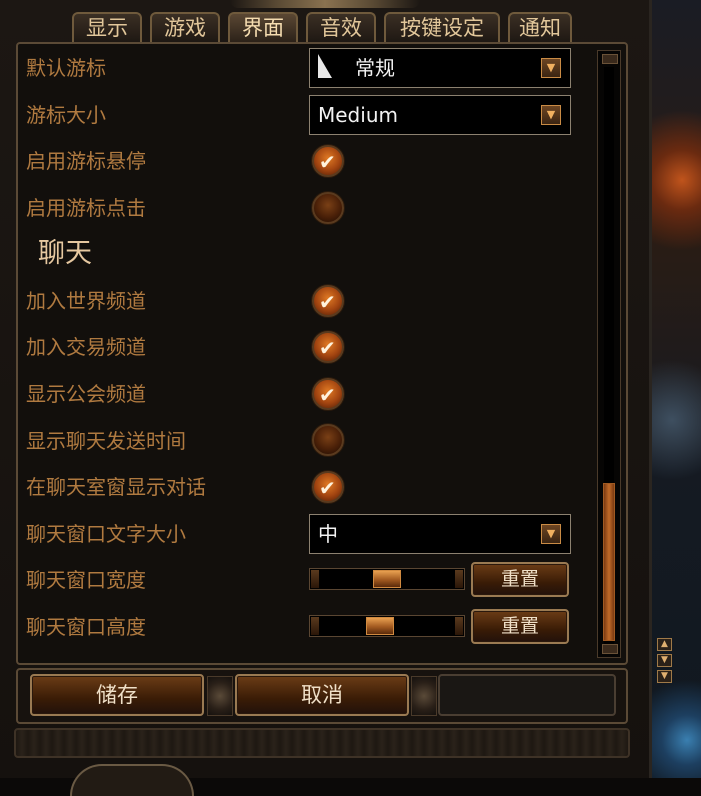  What do you see at coordinates (664, 644) in the screenshot?
I see `chevron-up-icon: ▲` at bounding box center [664, 644].